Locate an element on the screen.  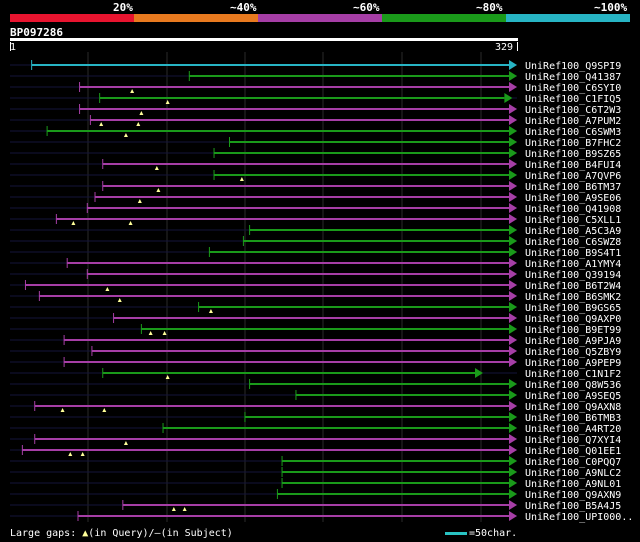
hit-label: UniRef100_C1FIQ5 is located at coordinates (573, 99).